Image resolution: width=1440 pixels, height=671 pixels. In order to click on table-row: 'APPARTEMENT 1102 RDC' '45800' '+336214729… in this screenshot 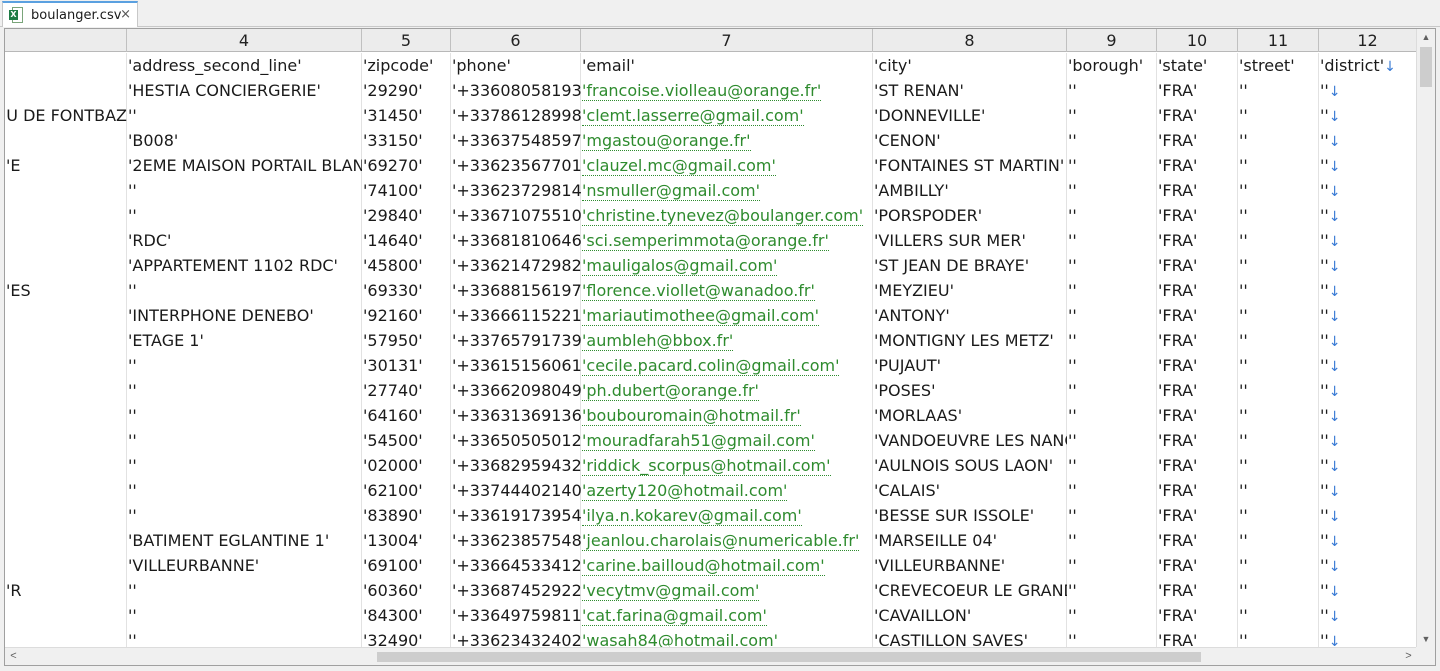, I will do `click(711, 265)`.